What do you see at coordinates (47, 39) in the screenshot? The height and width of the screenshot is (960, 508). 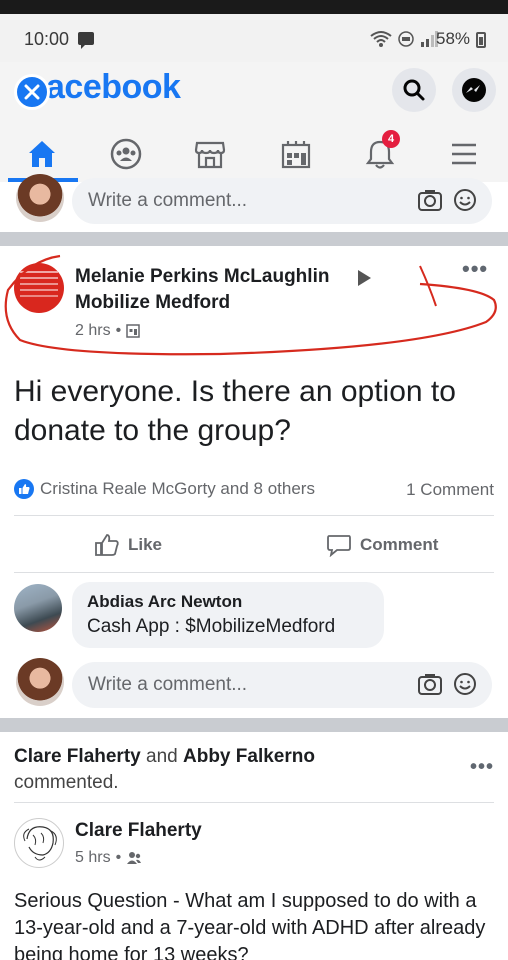 I see `status-time: 10:00` at bounding box center [47, 39].